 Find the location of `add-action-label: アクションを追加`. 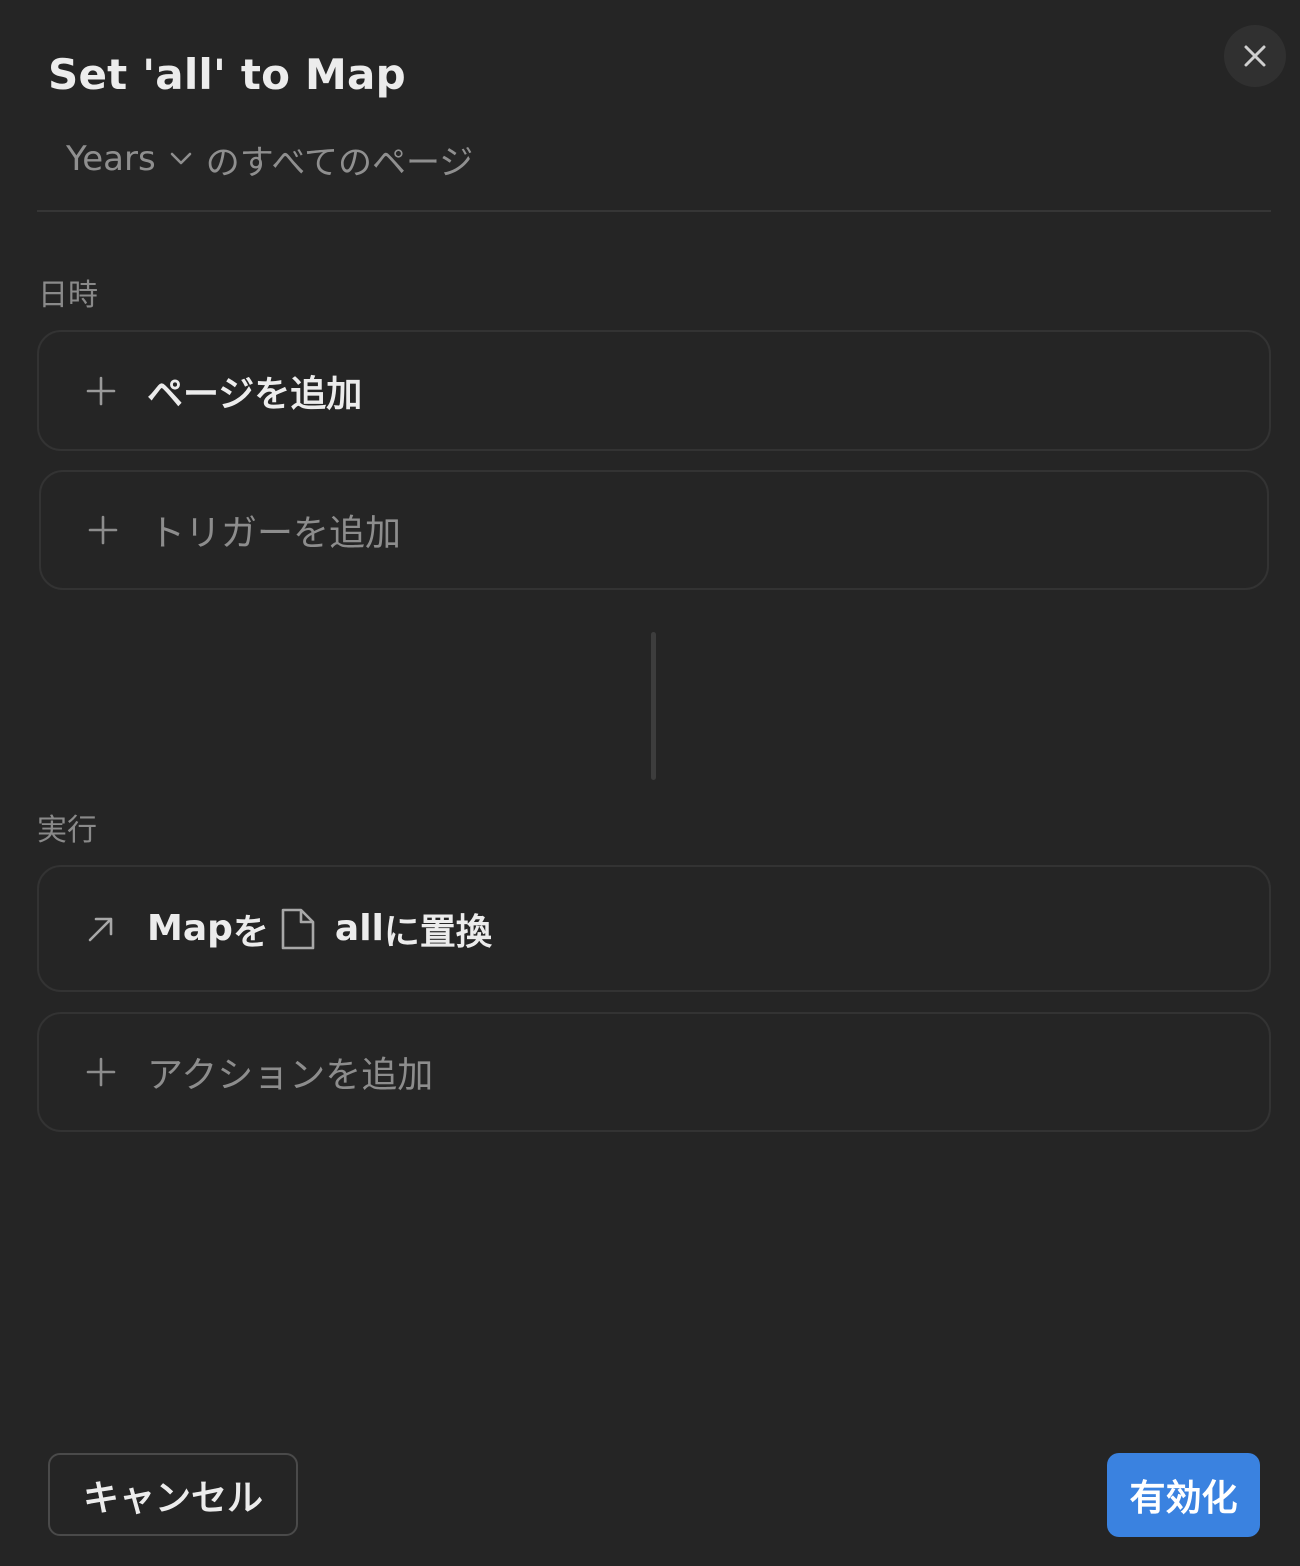

add-action-label: アクションを追加 is located at coordinates (290, 1075).